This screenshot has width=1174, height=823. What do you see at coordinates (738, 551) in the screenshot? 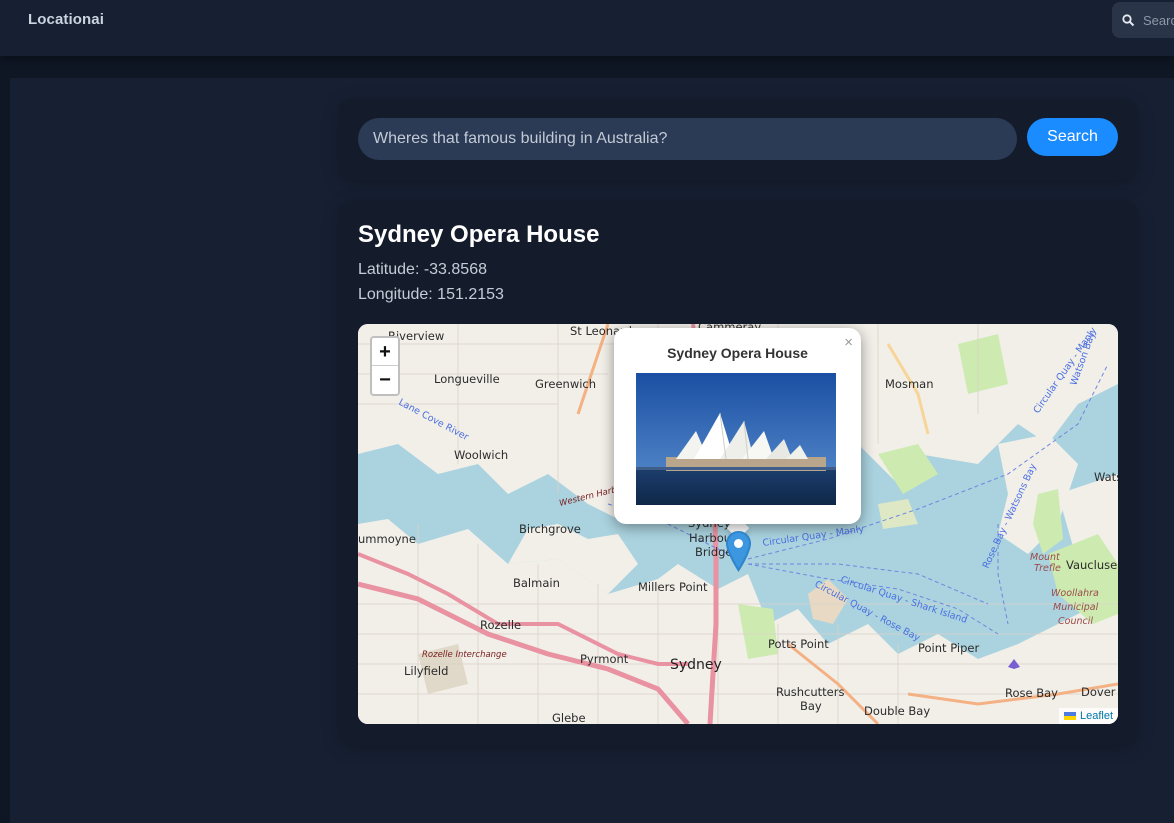
I see `map-pin-icon` at bounding box center [738, 551].